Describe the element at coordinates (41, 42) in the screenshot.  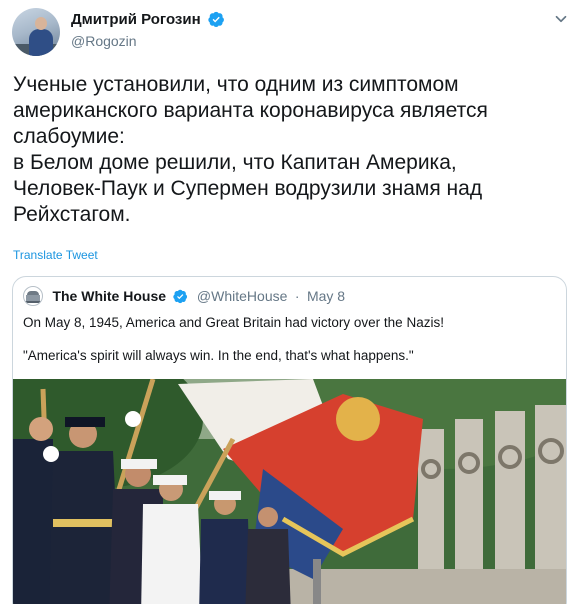
I see `avatar-person-body` at that location.